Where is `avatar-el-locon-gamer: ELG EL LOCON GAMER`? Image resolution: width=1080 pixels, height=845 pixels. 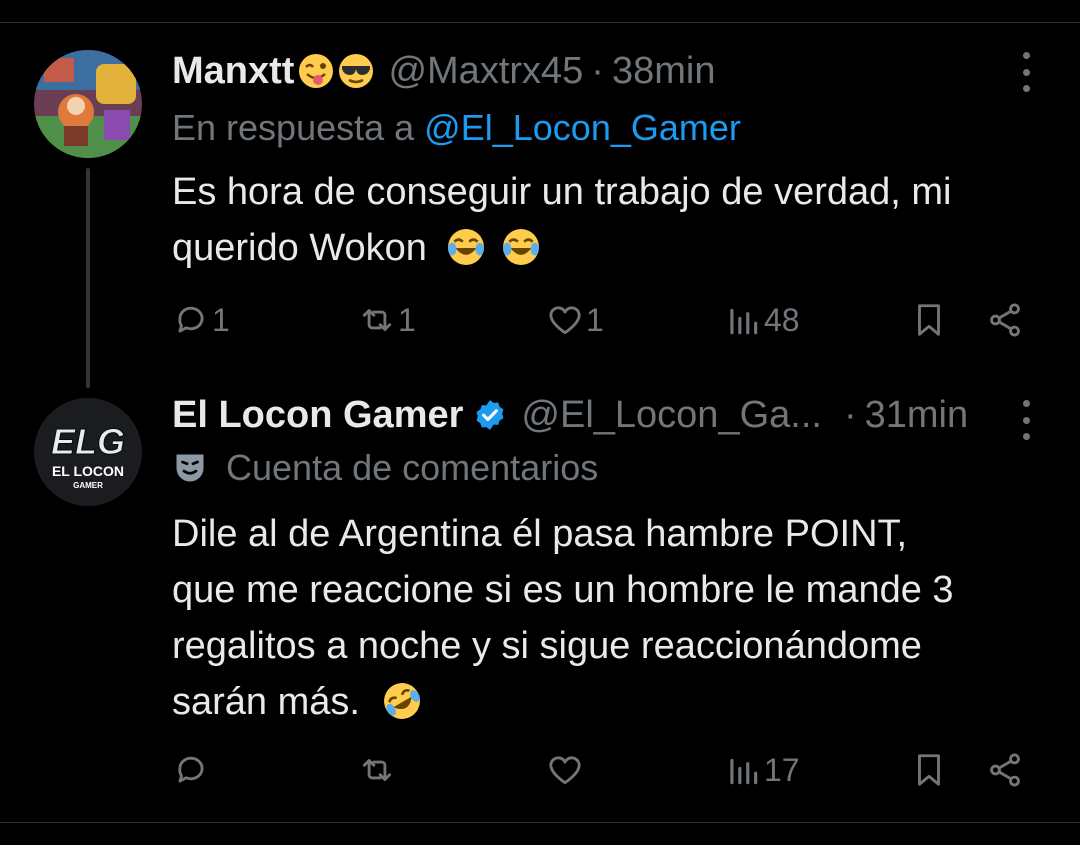
avatar-el-locon-gamer: ELG EL LOCON GAMER is located at coordinates (88, 452).